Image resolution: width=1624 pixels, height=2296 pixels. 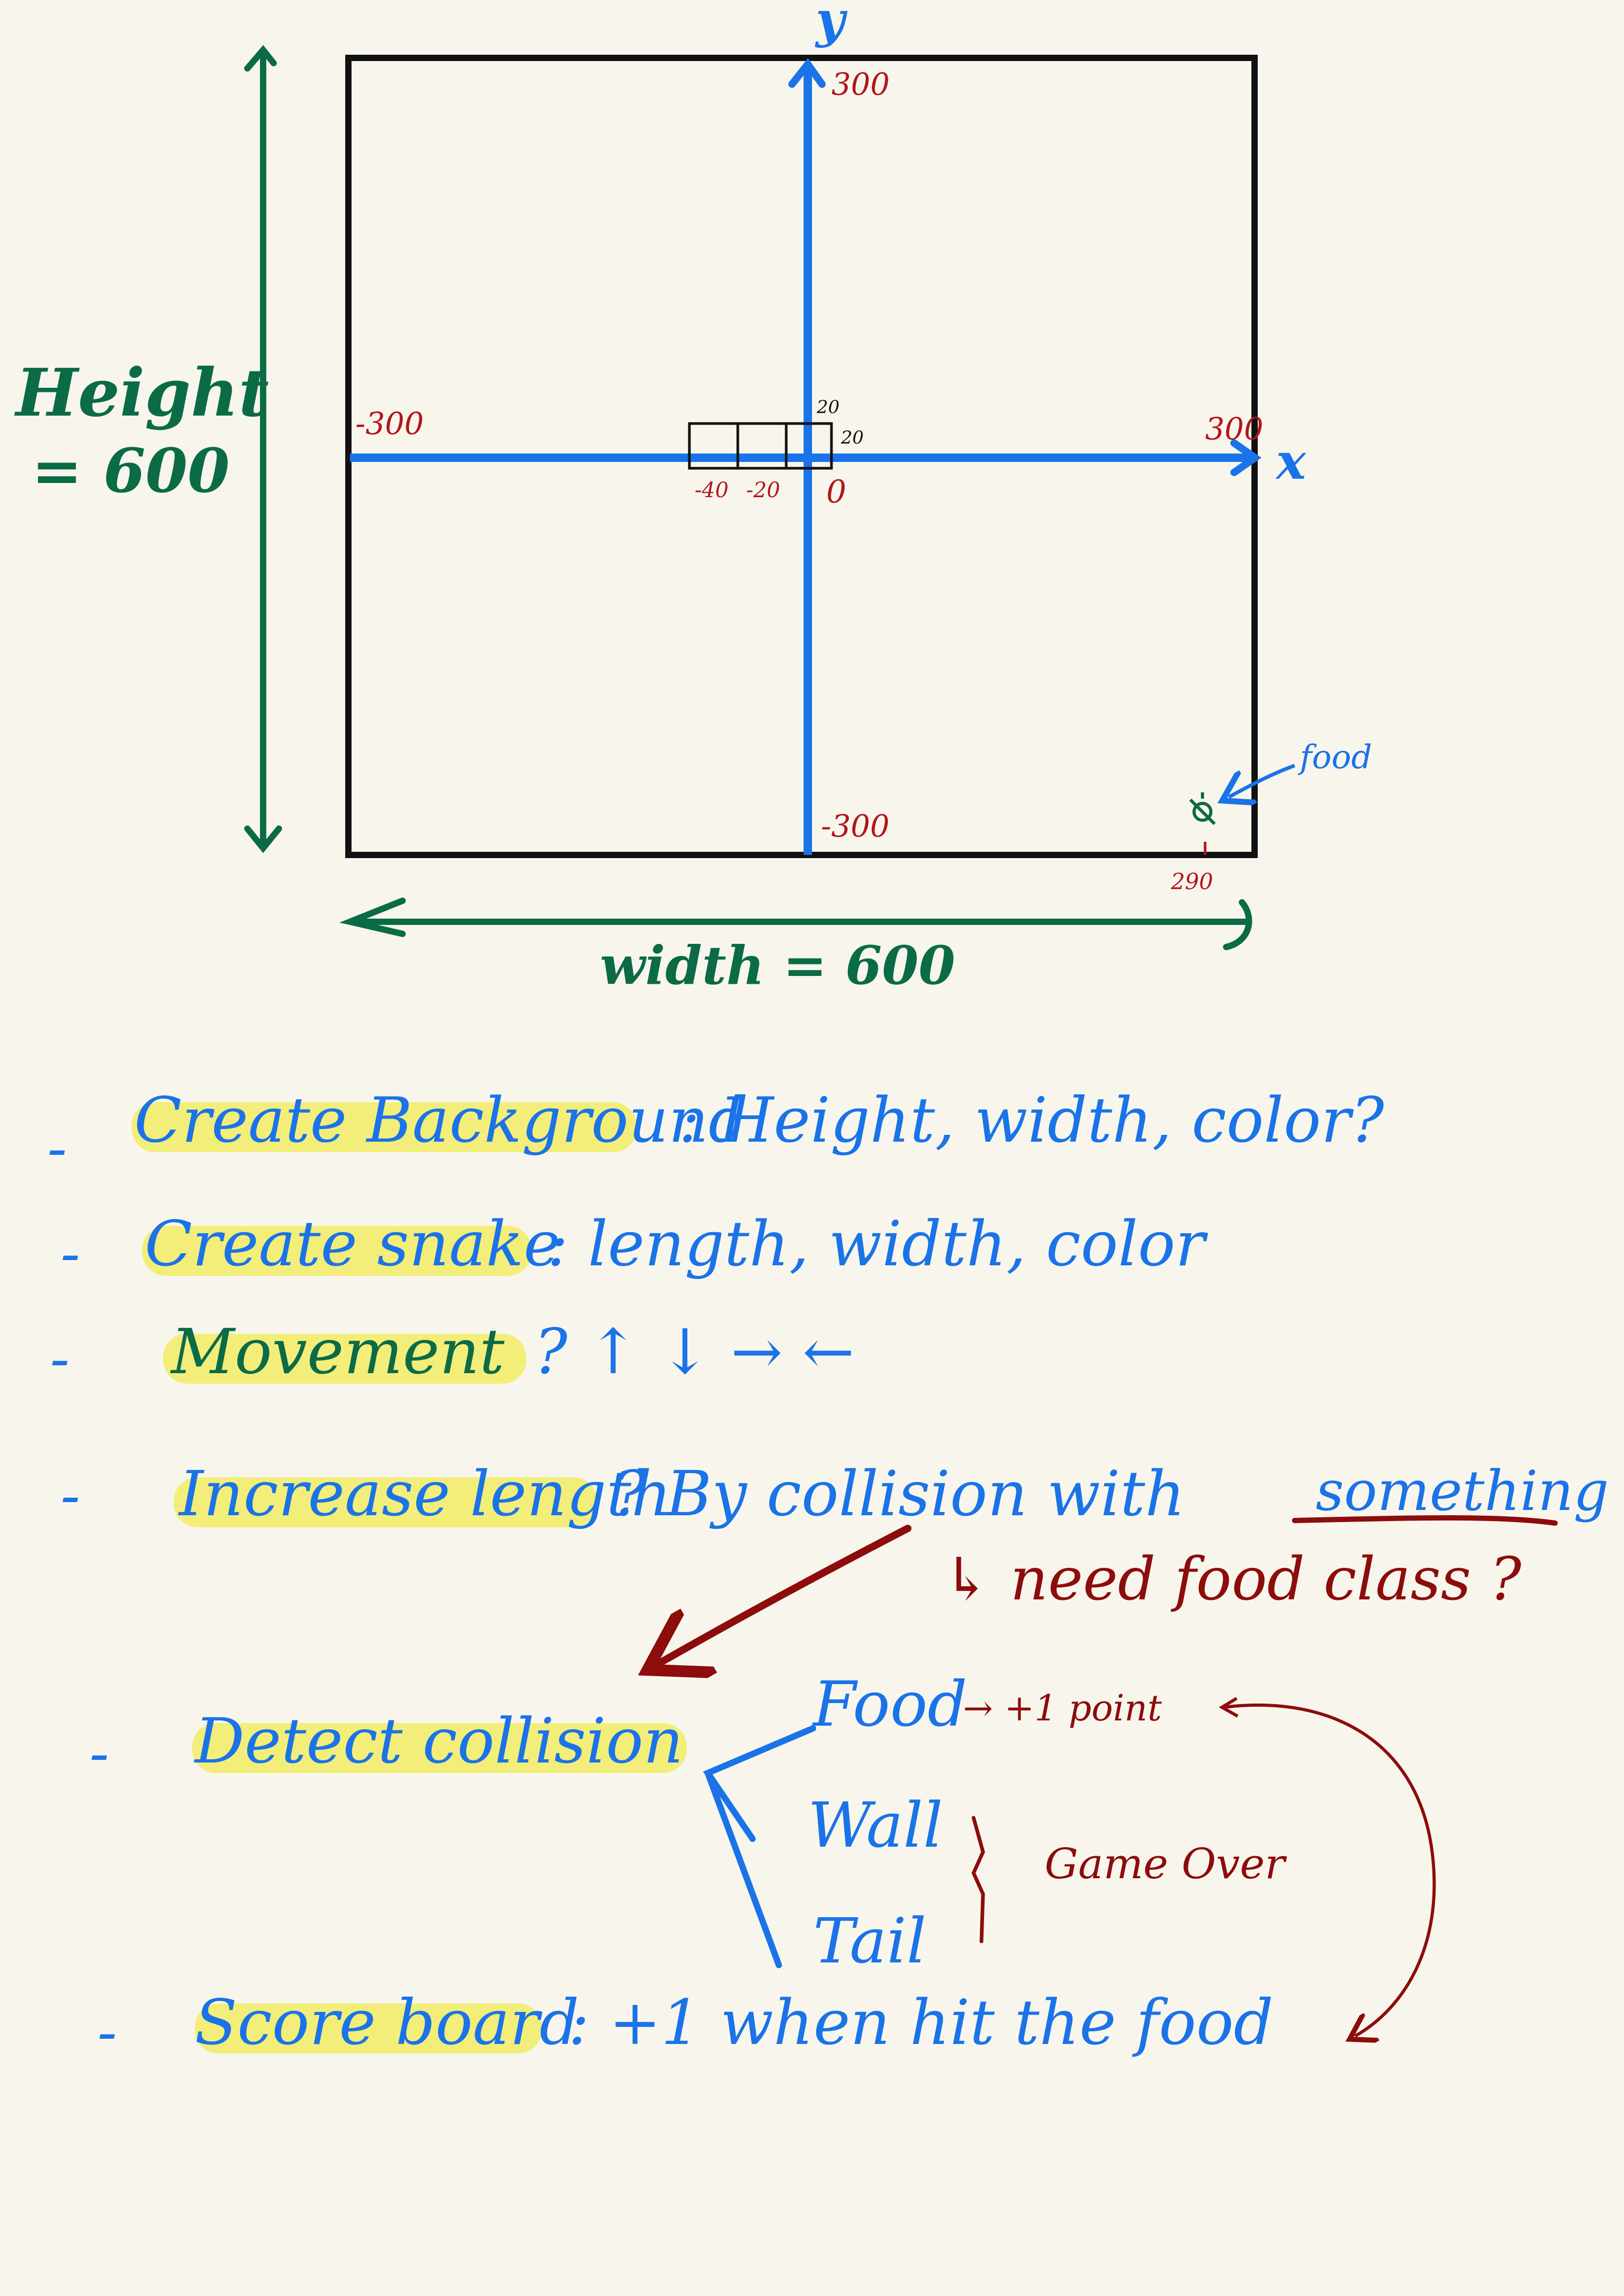 What do you see at coordinates (861, 84) in the screenshot?
I see `y-top-value: 300` at bounding box center [861, 84].